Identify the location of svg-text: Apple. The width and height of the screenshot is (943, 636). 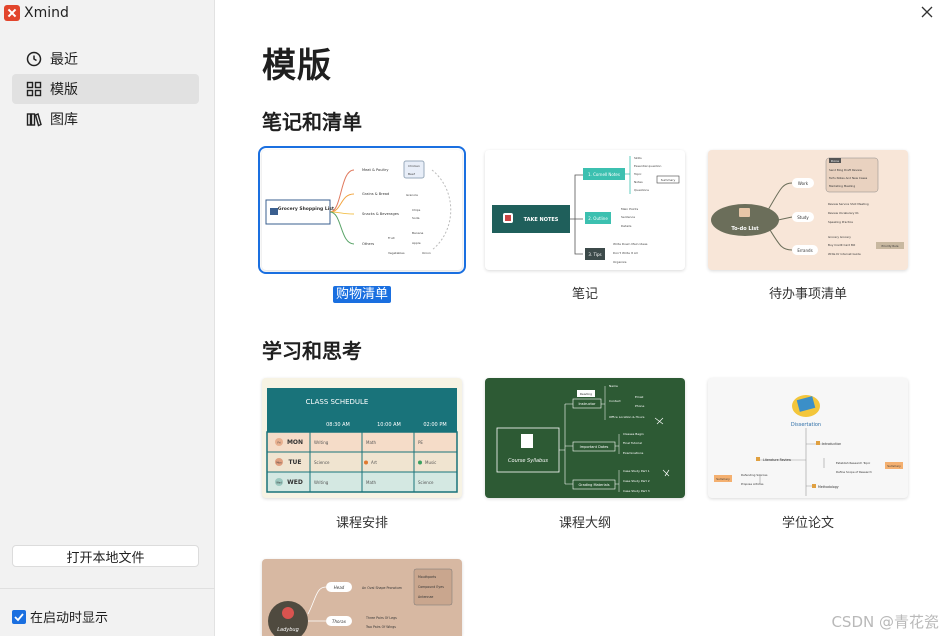
(416, 243).